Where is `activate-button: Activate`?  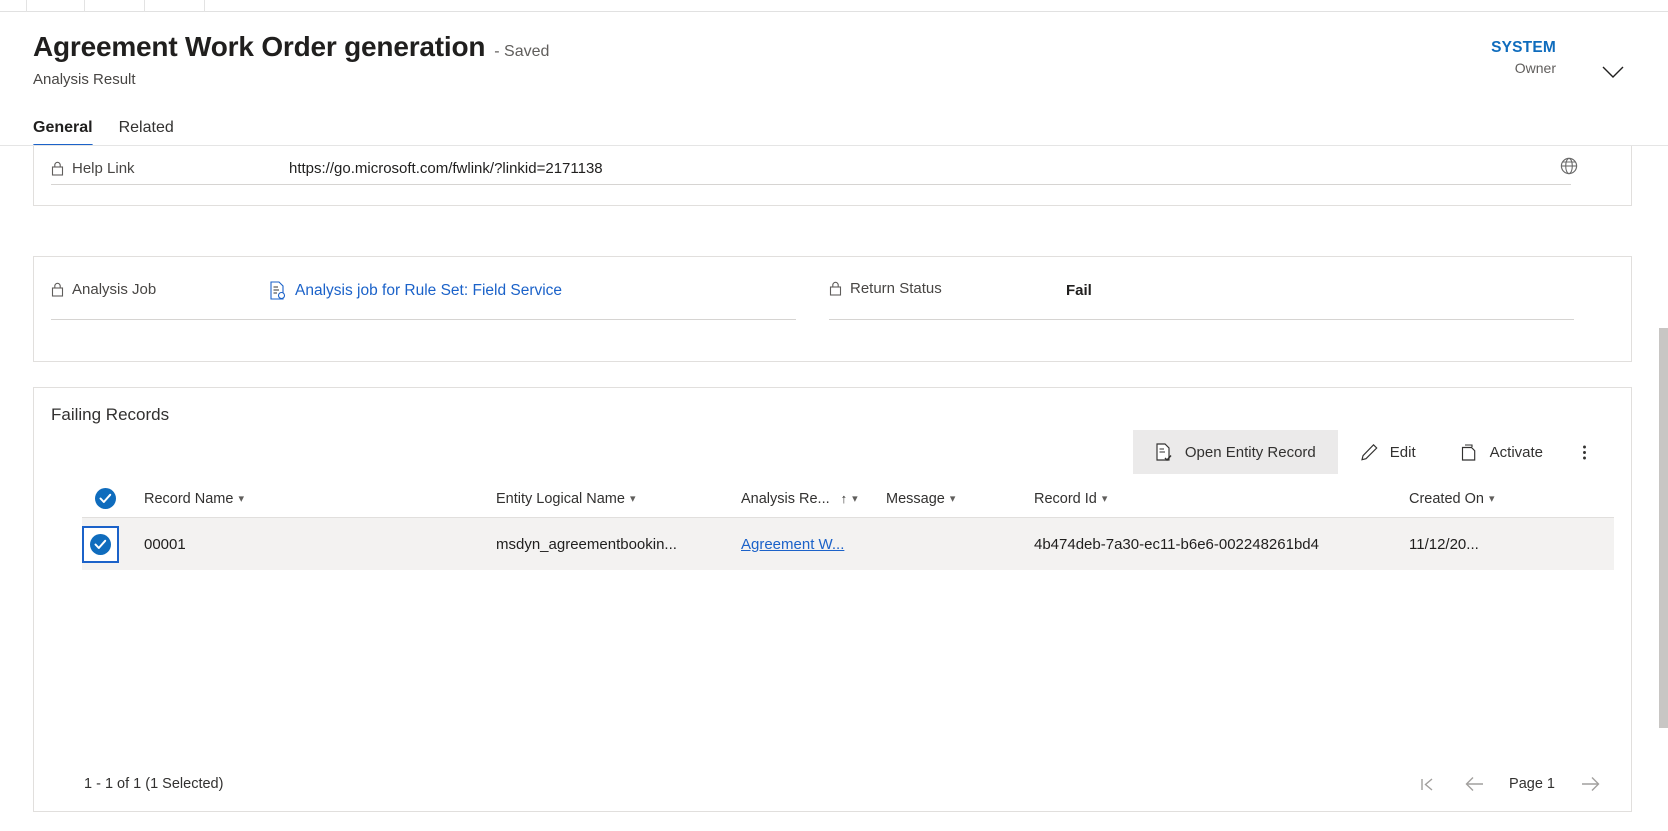 activate-button: Activate is located at coordinates (1501, 452).